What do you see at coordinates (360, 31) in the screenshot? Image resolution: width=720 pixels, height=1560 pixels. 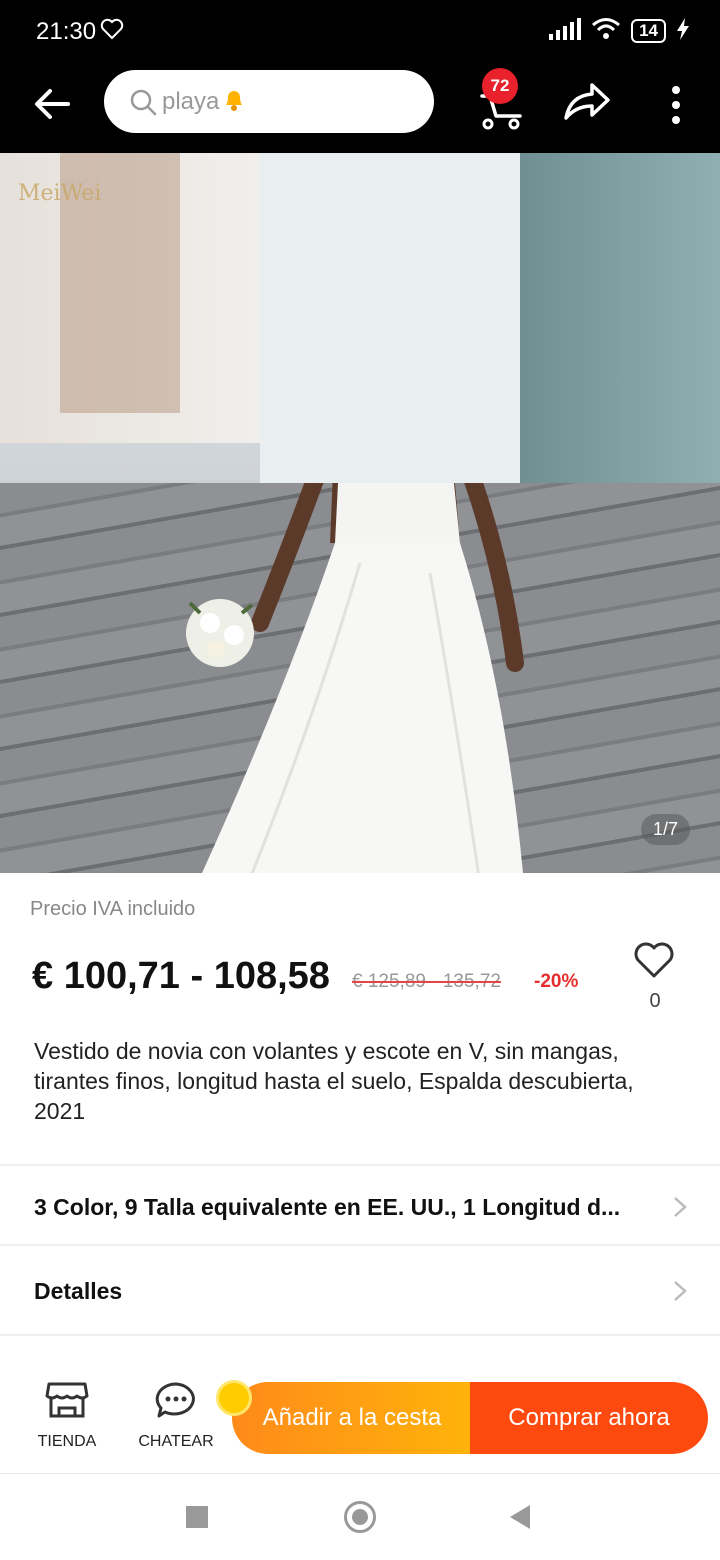 I see `status-bar: 21:30 14` at bounding box center [360, 31].